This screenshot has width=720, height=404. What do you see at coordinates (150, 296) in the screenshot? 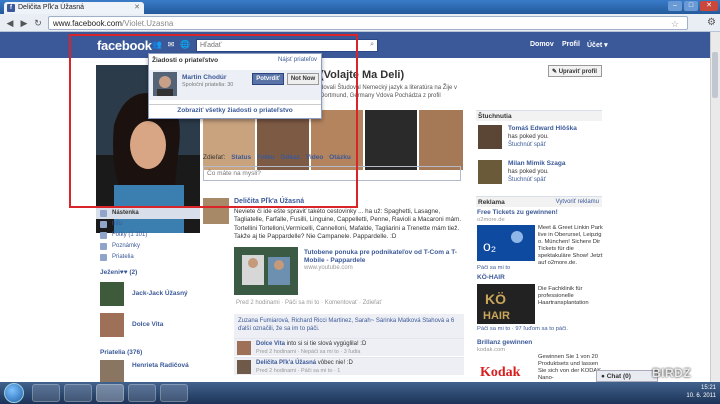
I see `friend-item: Jack-Jack Úžasný` at bounding box center [150, 296].